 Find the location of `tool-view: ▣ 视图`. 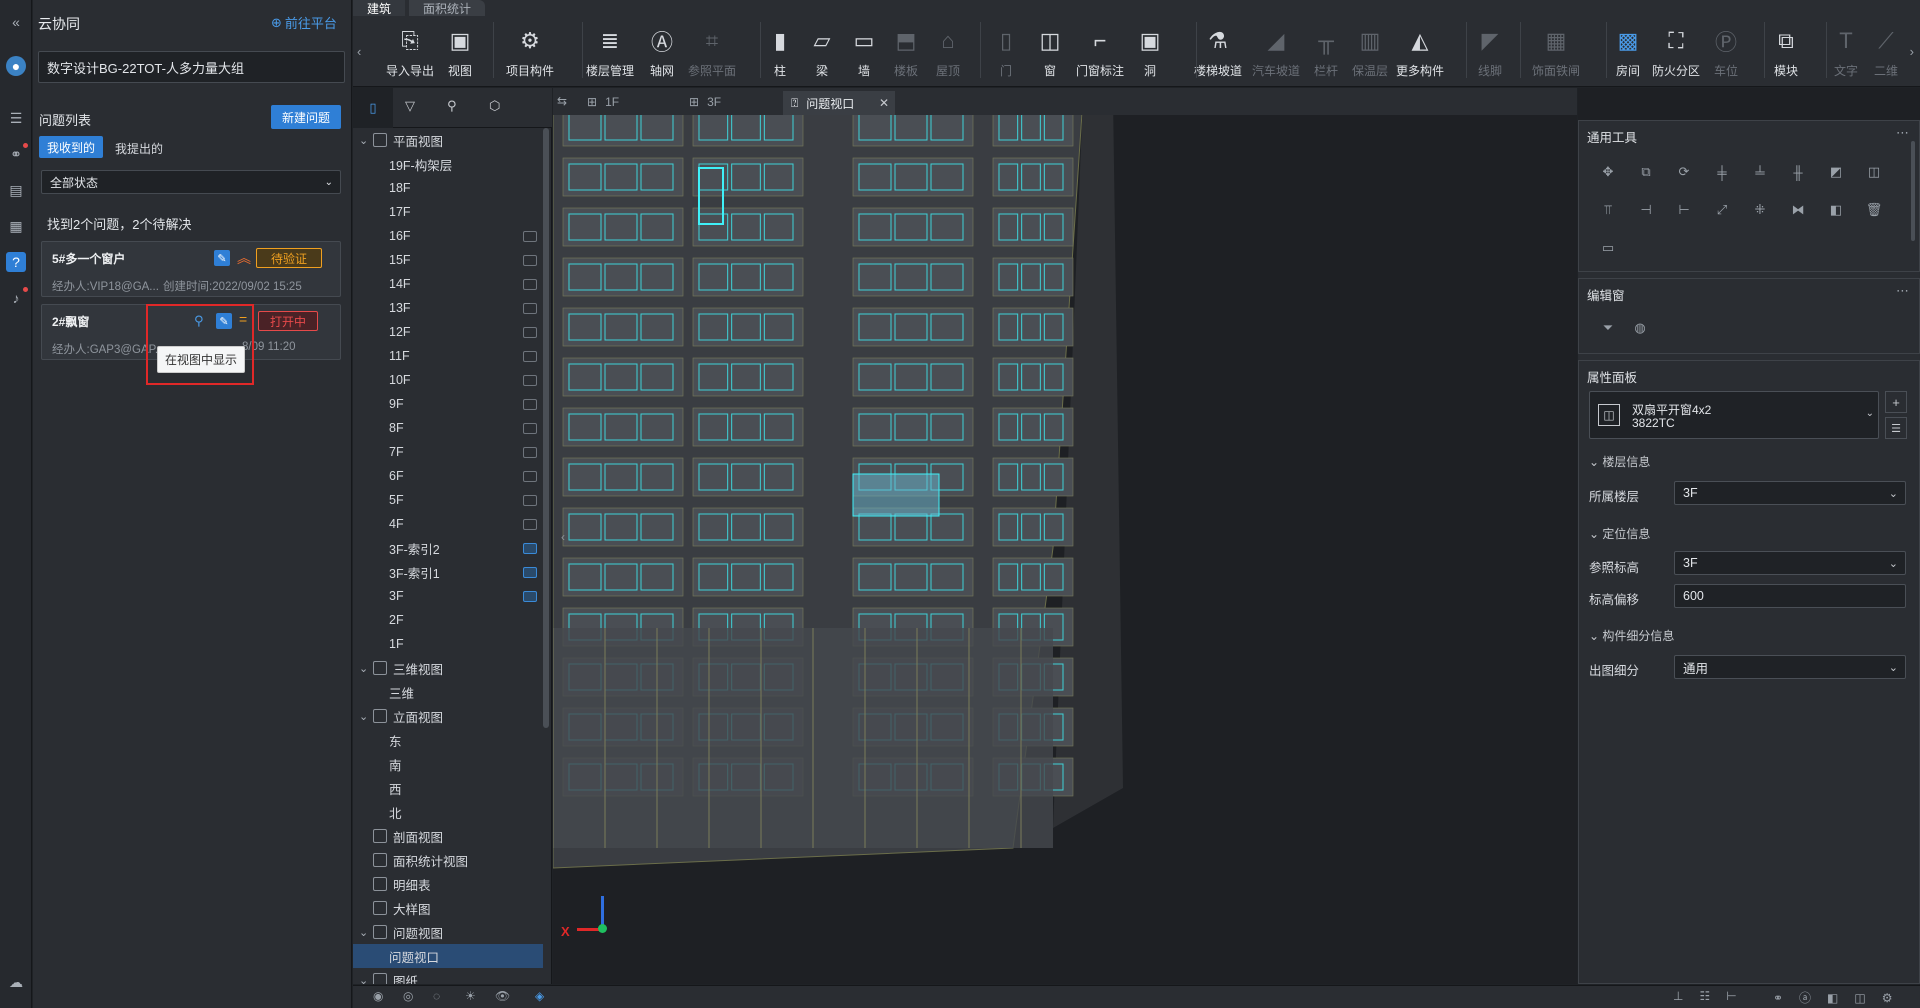

tool-view: ▣ 视图 is located at coordinates (460, 53).